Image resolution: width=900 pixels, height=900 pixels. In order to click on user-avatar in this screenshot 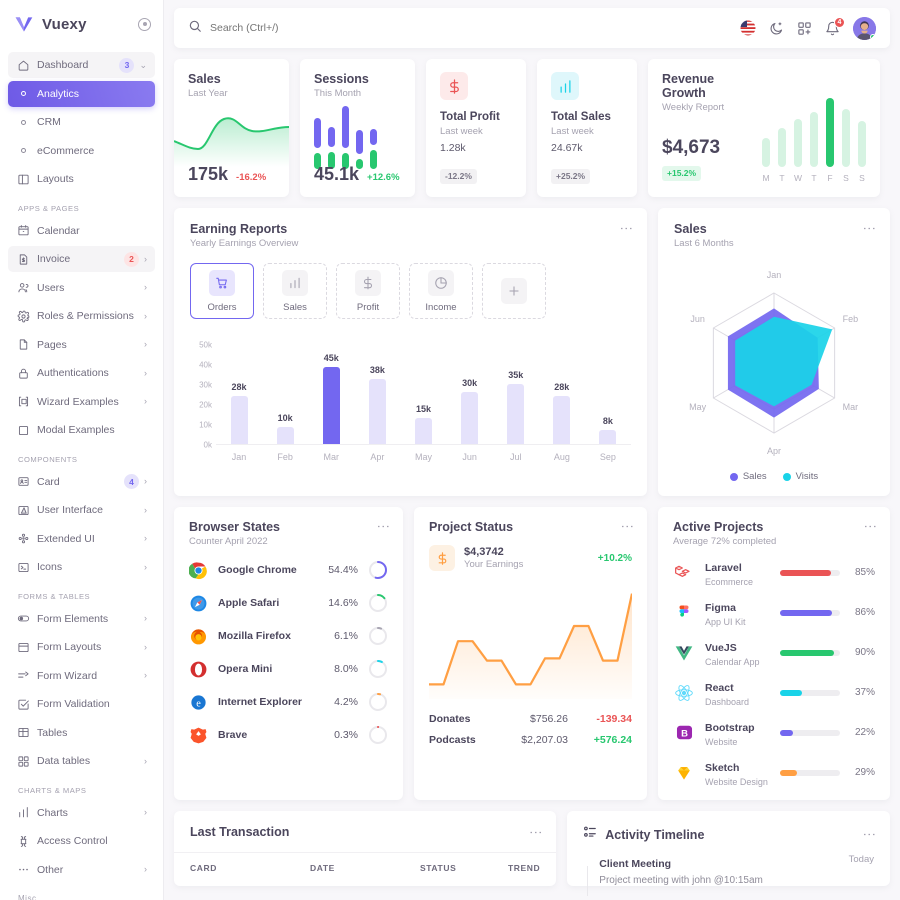, I will do `click(864, 28)`.